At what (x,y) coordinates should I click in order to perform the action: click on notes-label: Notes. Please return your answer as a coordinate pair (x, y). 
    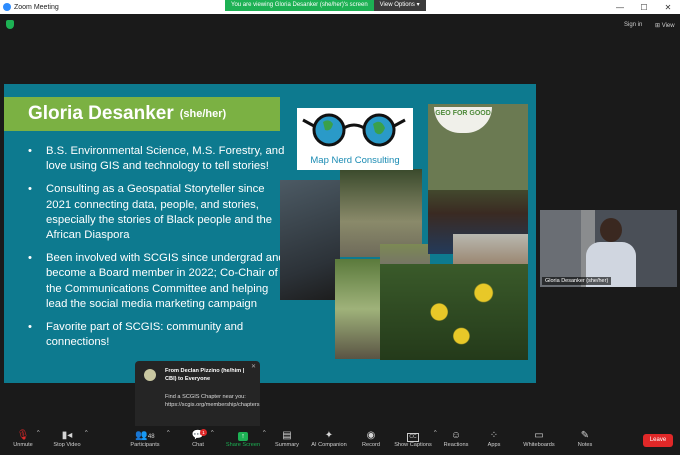
    Looking at the image, I should click on (585, 445).